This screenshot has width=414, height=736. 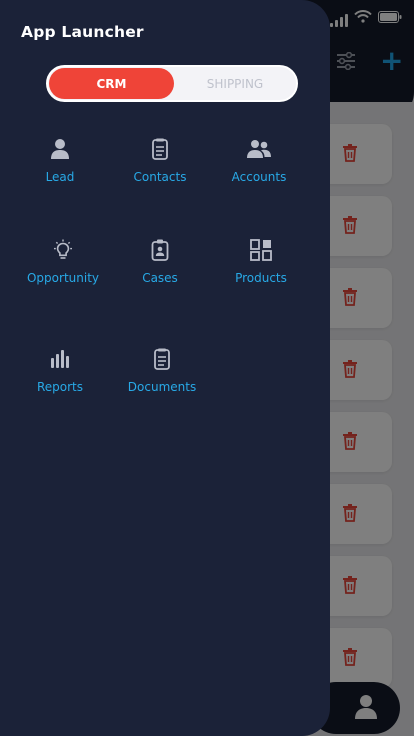 I want to click on launcher-item-accounts: Accounts, so click(x=259, y=160).